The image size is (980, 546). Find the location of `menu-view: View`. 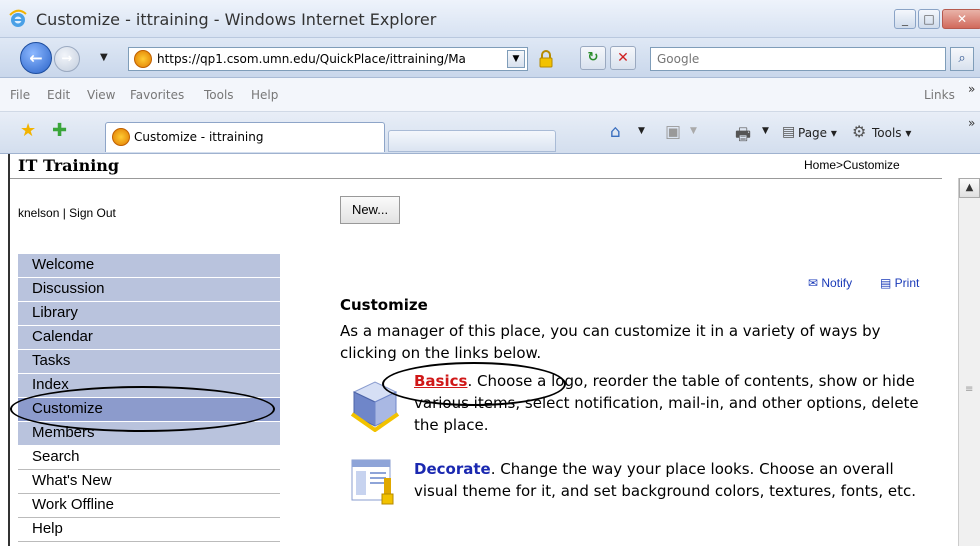

menu-view: View is located at coordinates (101, 95).